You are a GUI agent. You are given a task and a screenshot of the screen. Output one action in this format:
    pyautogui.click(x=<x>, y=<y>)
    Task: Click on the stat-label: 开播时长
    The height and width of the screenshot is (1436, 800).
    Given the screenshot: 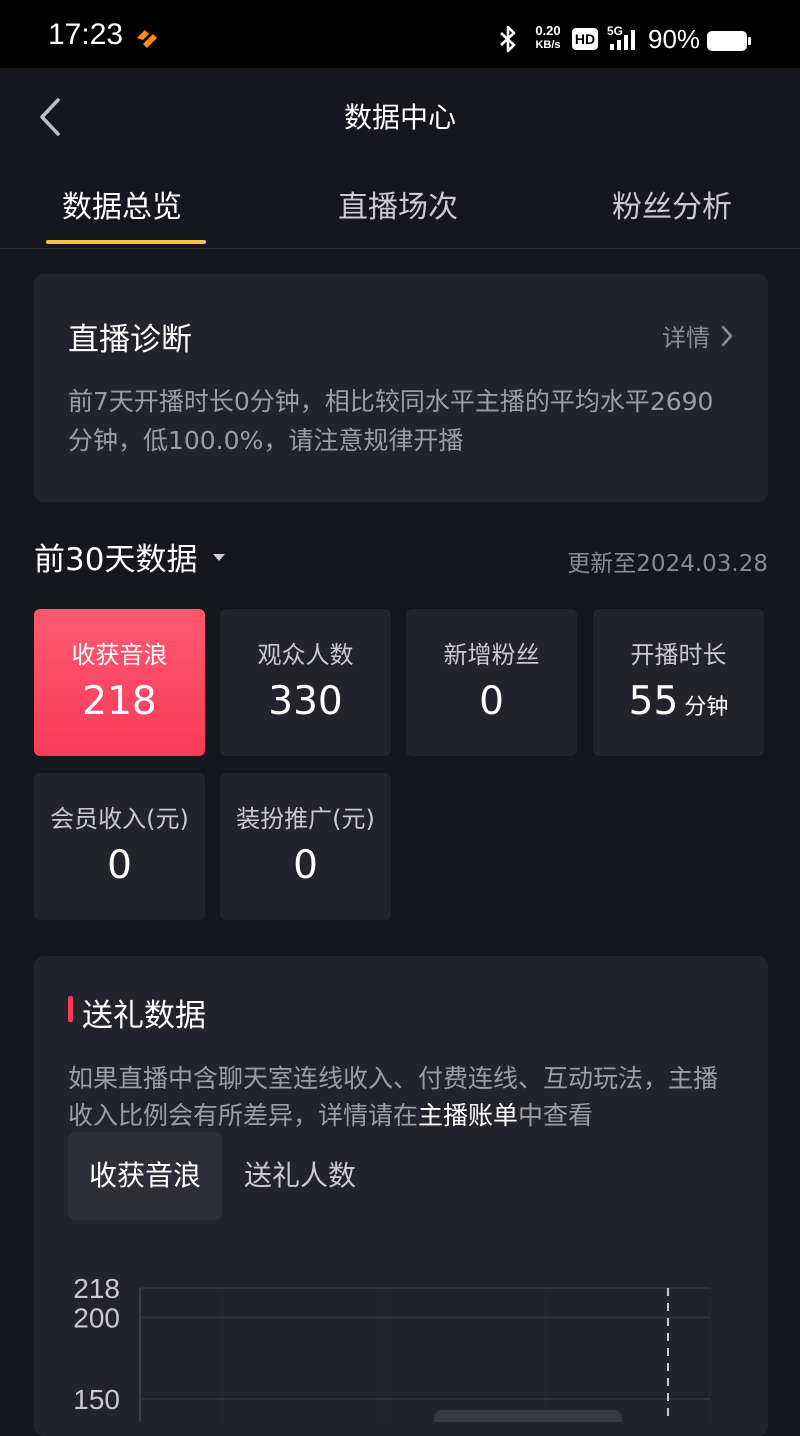 What is the action you would take?
    pyautogui.click(x=678, y=655)
    